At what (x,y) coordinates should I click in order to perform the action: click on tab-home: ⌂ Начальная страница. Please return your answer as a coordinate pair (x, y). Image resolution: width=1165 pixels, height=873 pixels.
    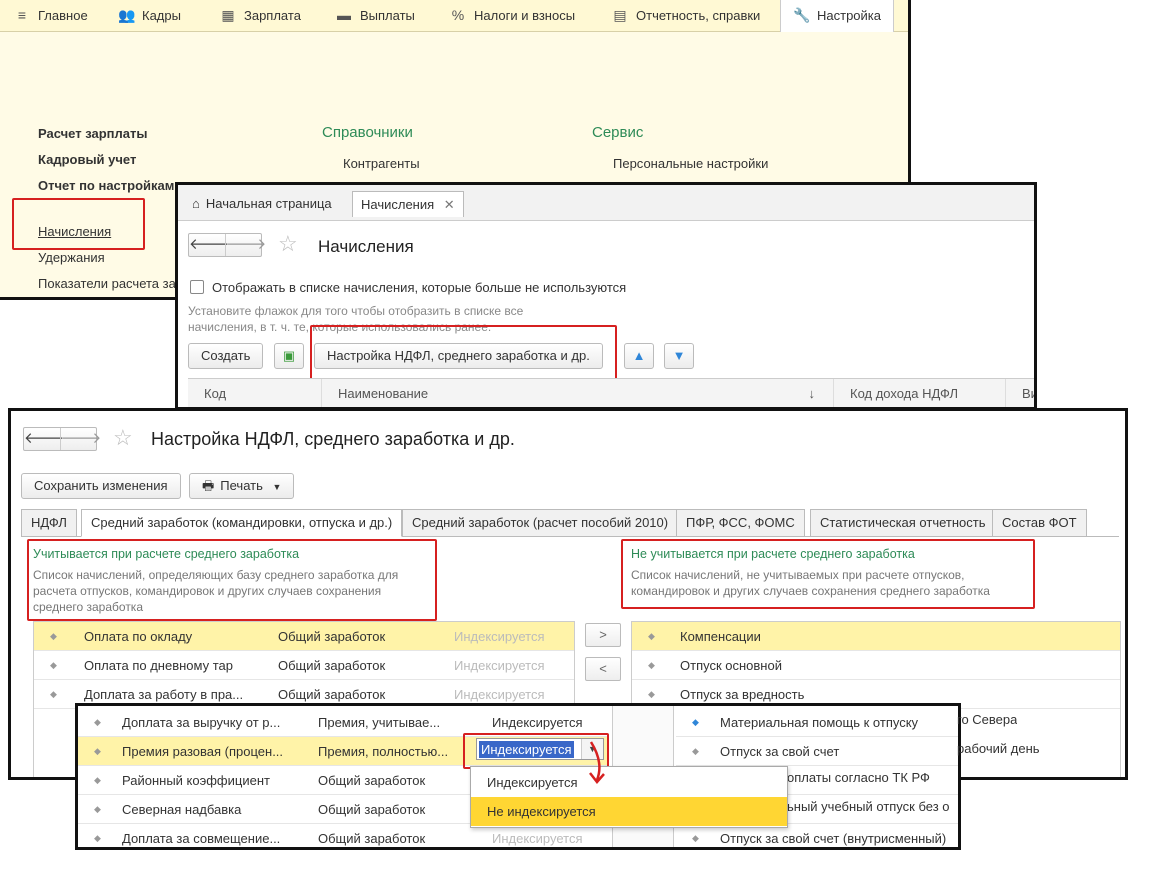
    Looking at the image, I should click on (262, 204).